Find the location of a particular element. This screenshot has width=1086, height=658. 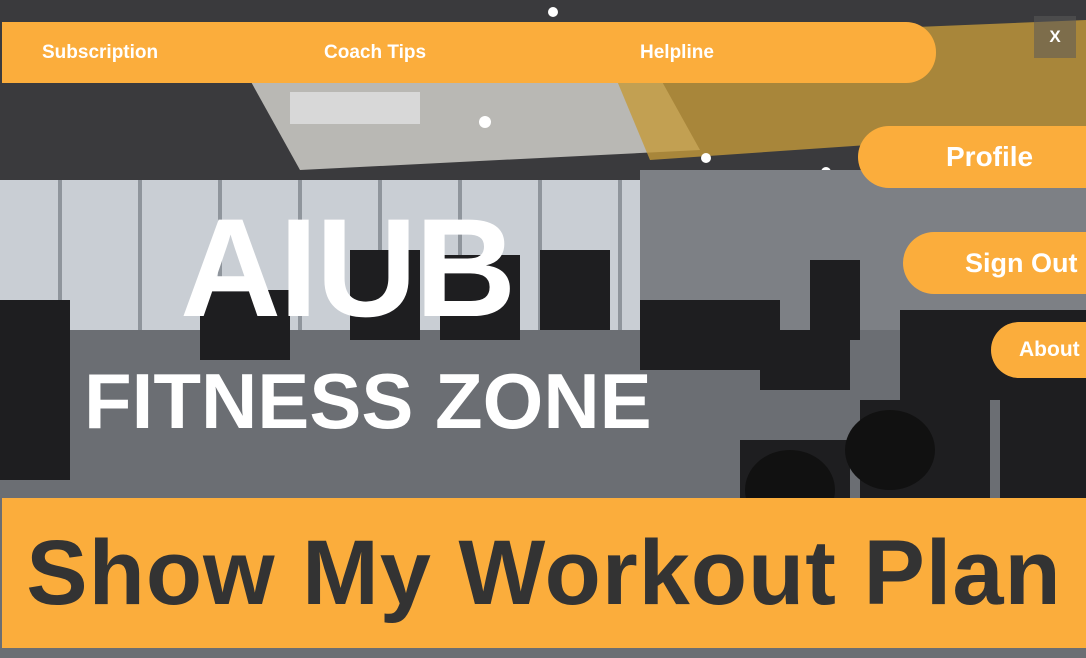

sign-out-button-label: Sign Out is located at coordinates (1021, 262).